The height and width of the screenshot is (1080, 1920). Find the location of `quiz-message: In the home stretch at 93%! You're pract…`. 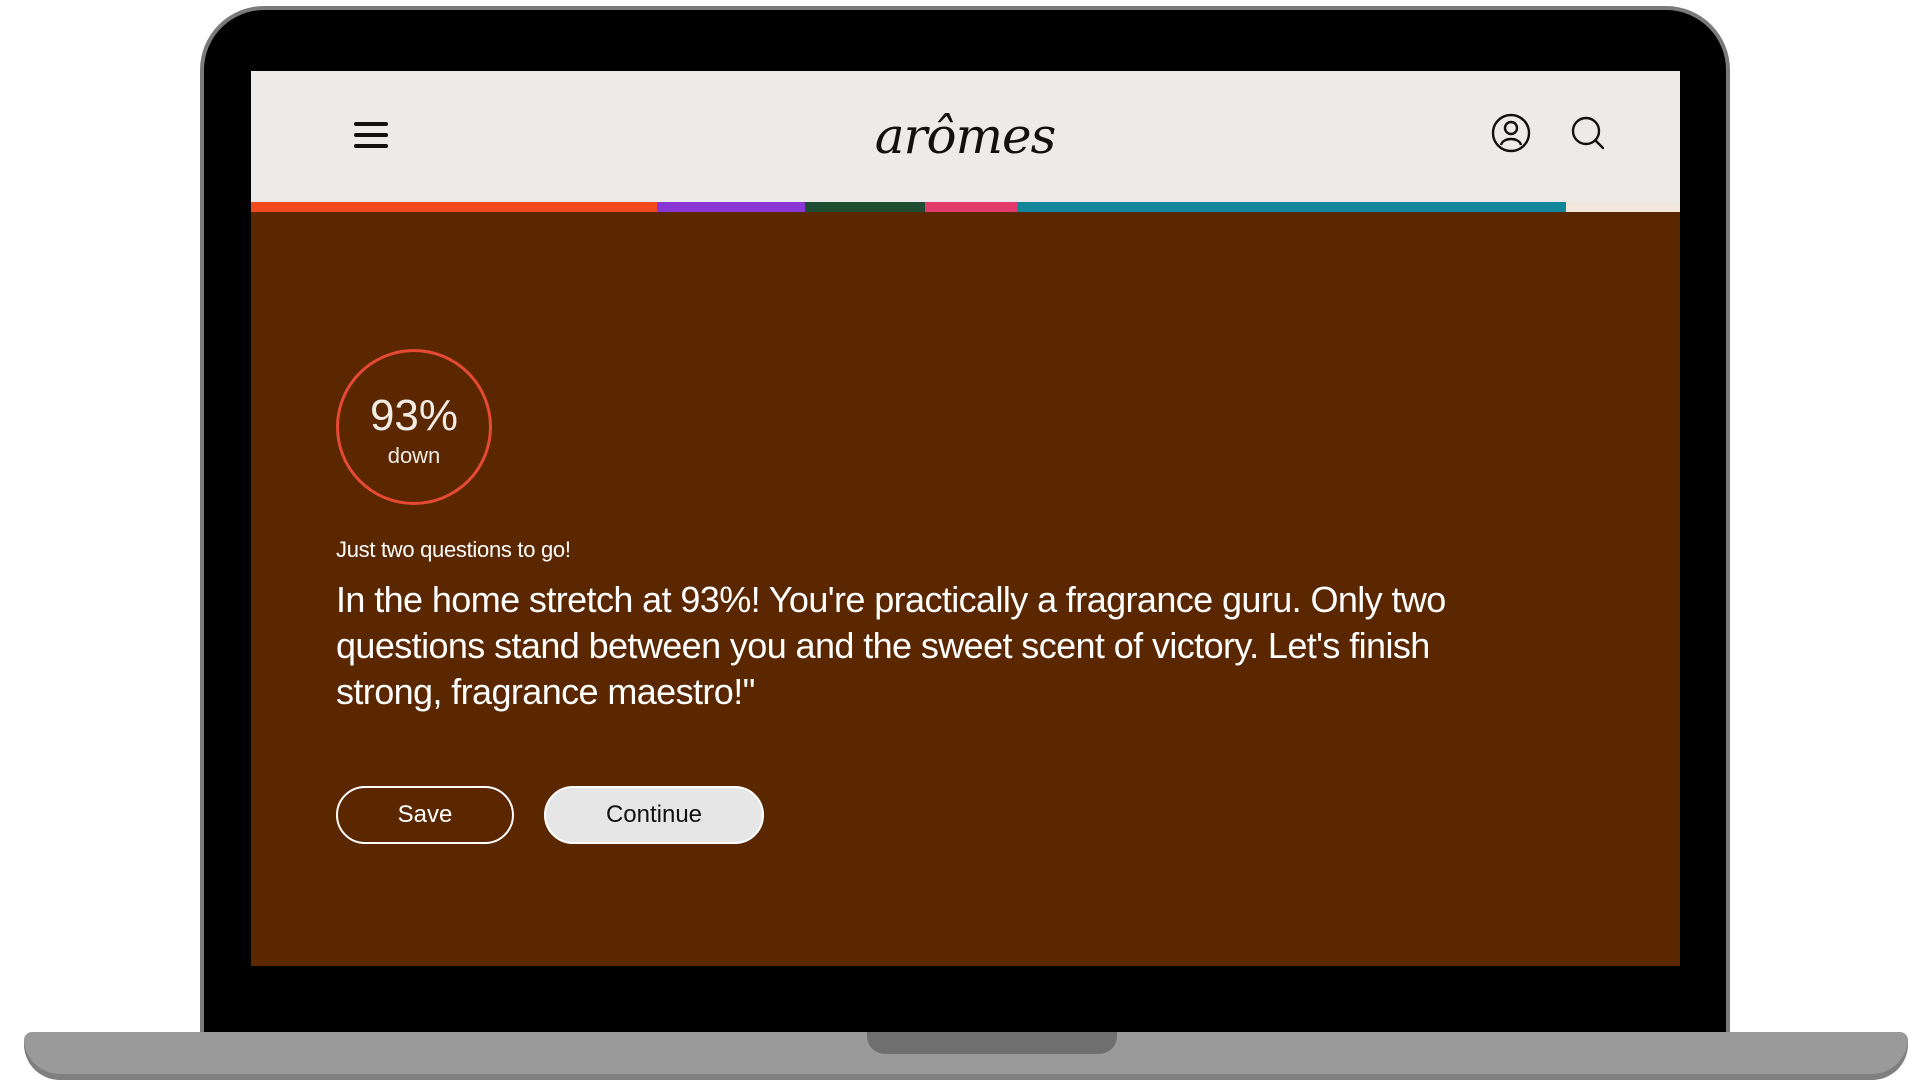

quiz-message: In the home stretch at 93%! You're pract… is located at coordinates (891, 645).